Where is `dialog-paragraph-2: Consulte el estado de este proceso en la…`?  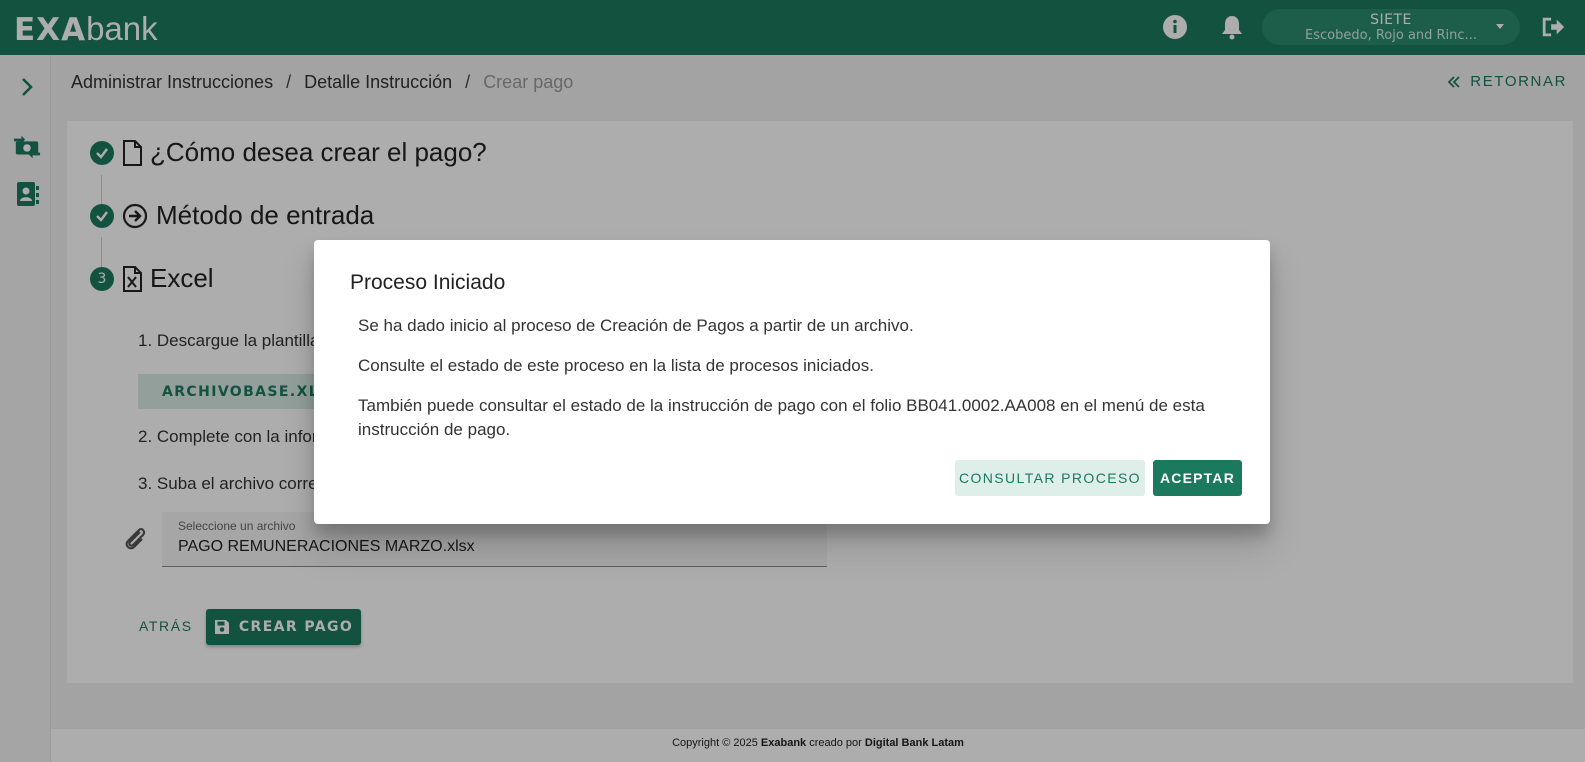 dialog-paragraph-2: Consulte el estado de este proceso en la… is located at coordinates (616, 365).